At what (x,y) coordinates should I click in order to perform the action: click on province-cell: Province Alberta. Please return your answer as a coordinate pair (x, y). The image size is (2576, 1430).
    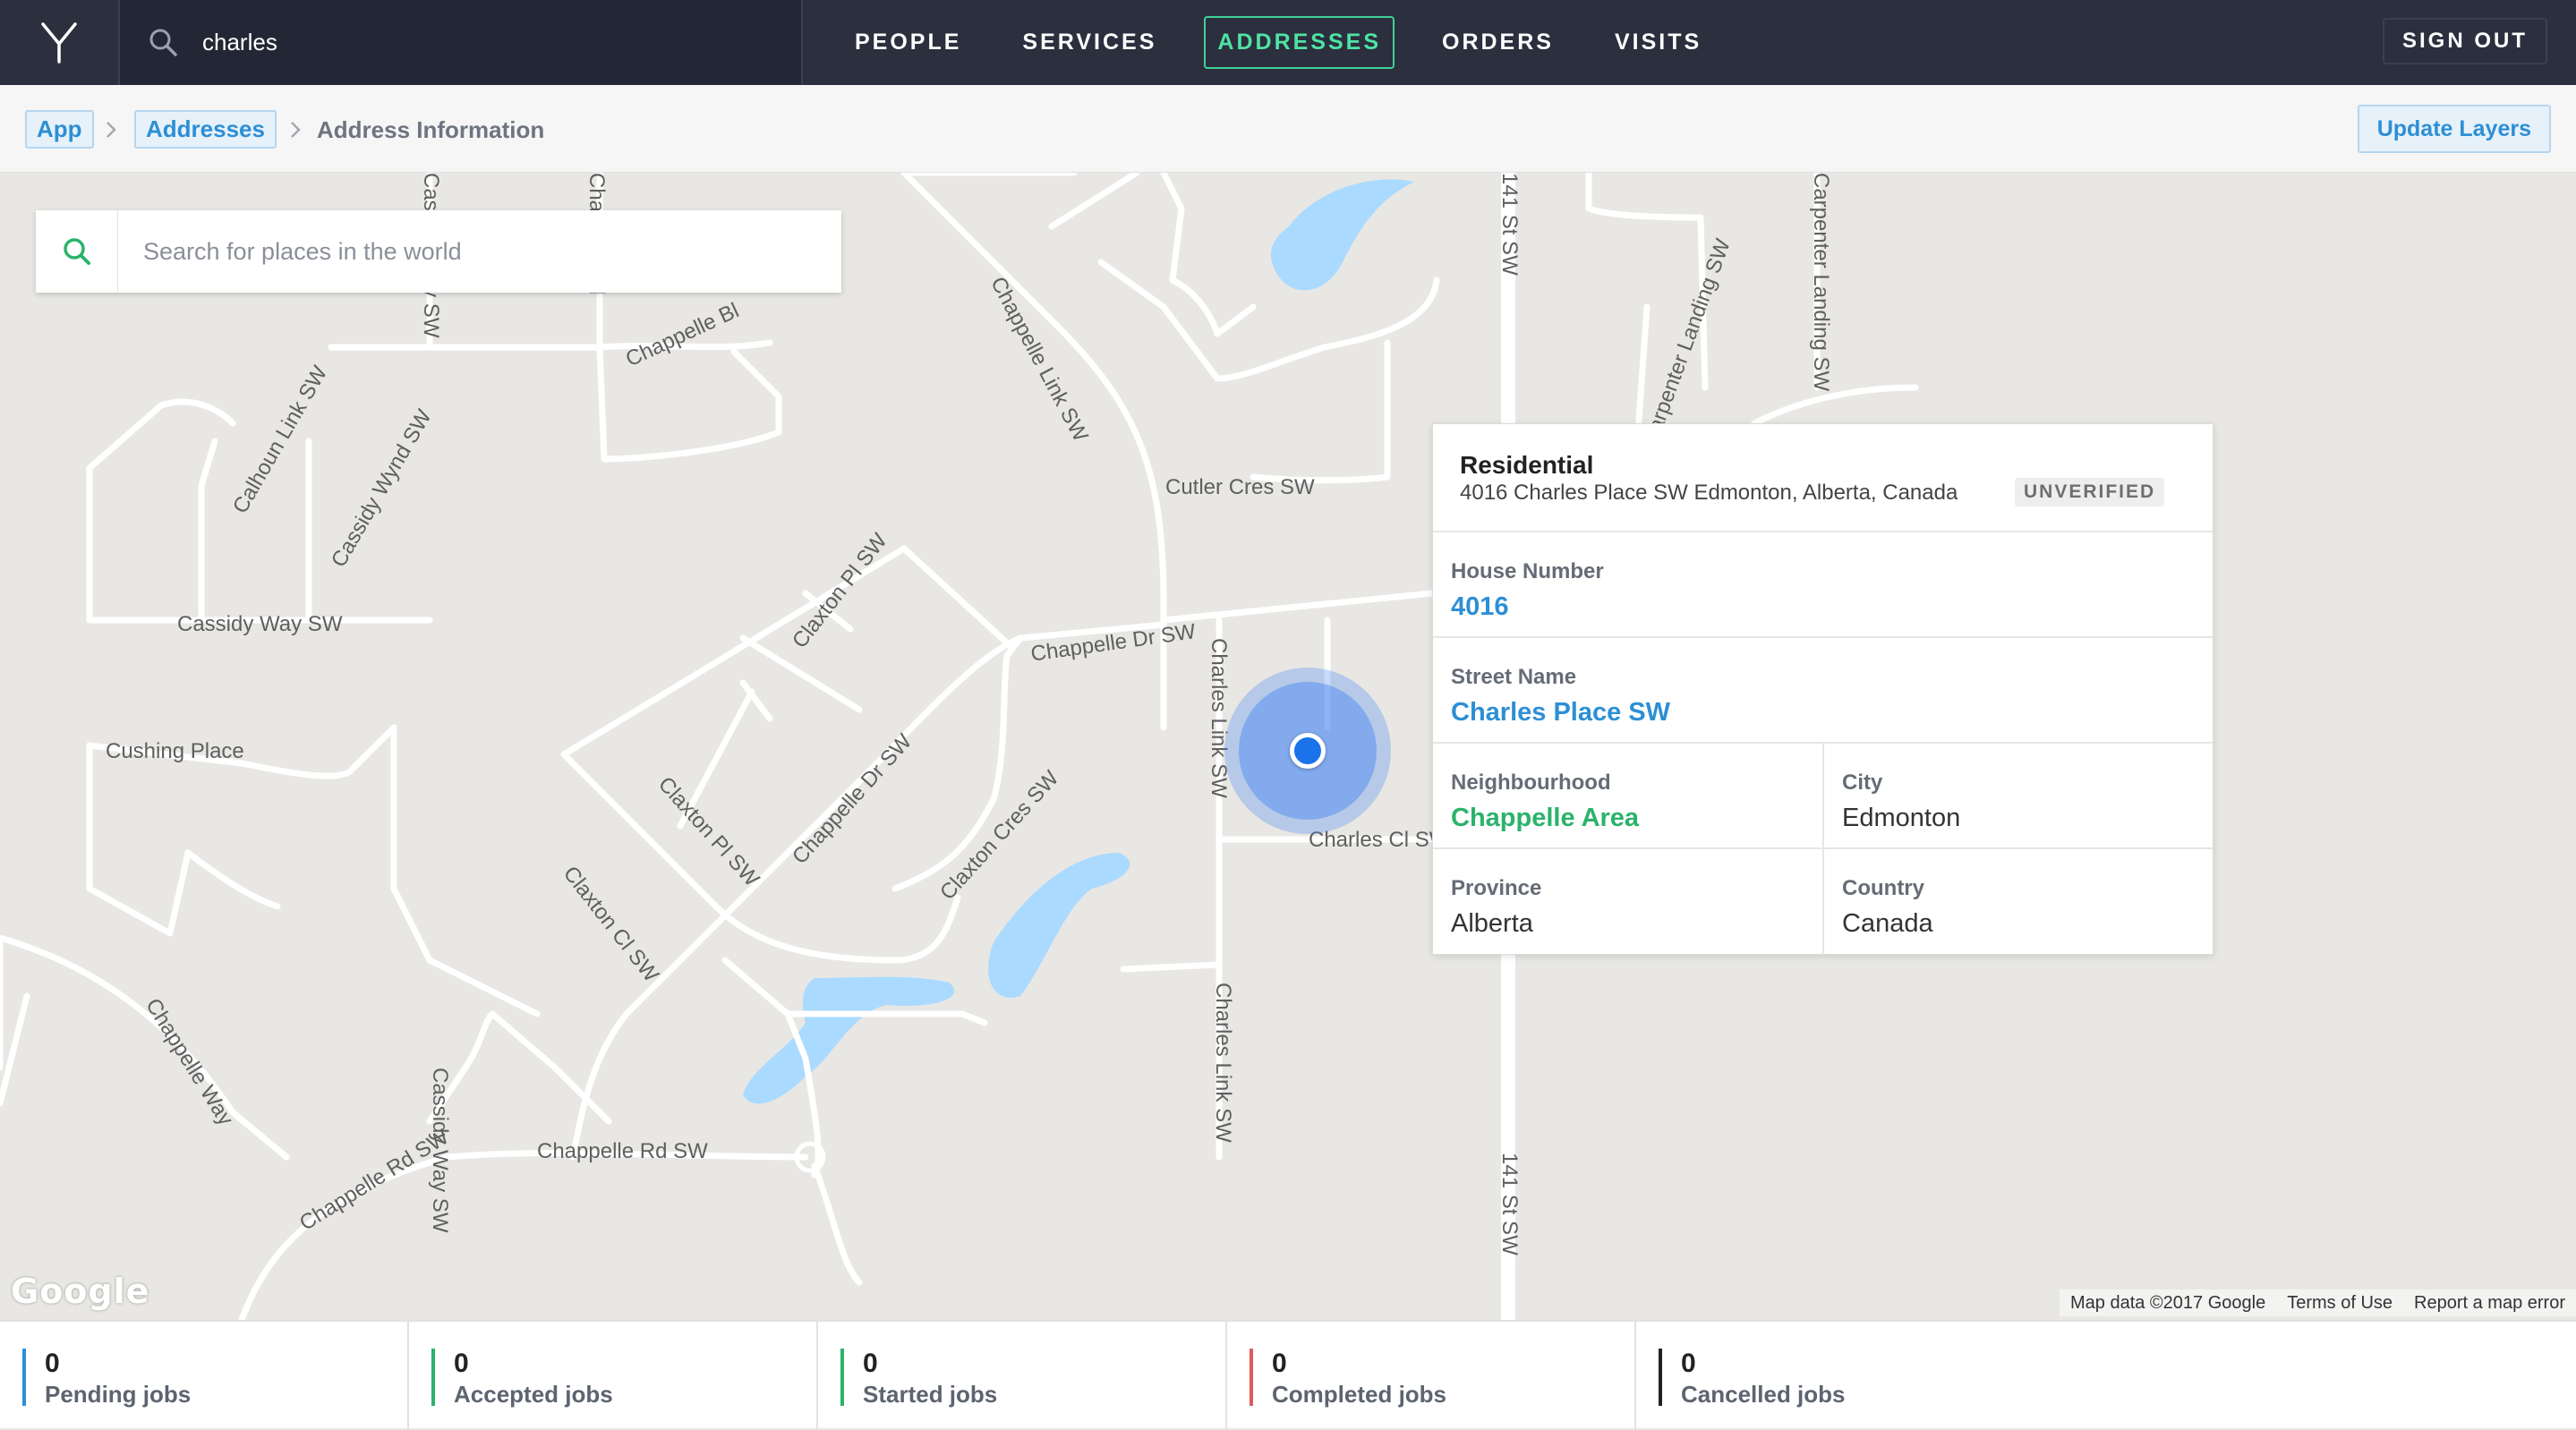
    Looking at the image, I should click on (1628, 902).